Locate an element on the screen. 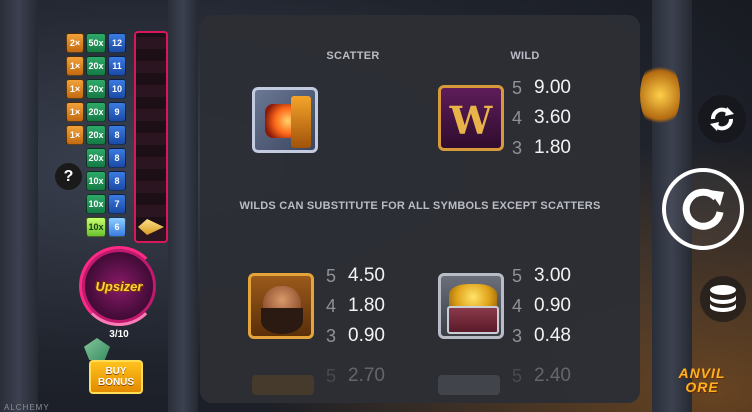  pay-row: 3 0.48 is located at coordinates (541, 336).